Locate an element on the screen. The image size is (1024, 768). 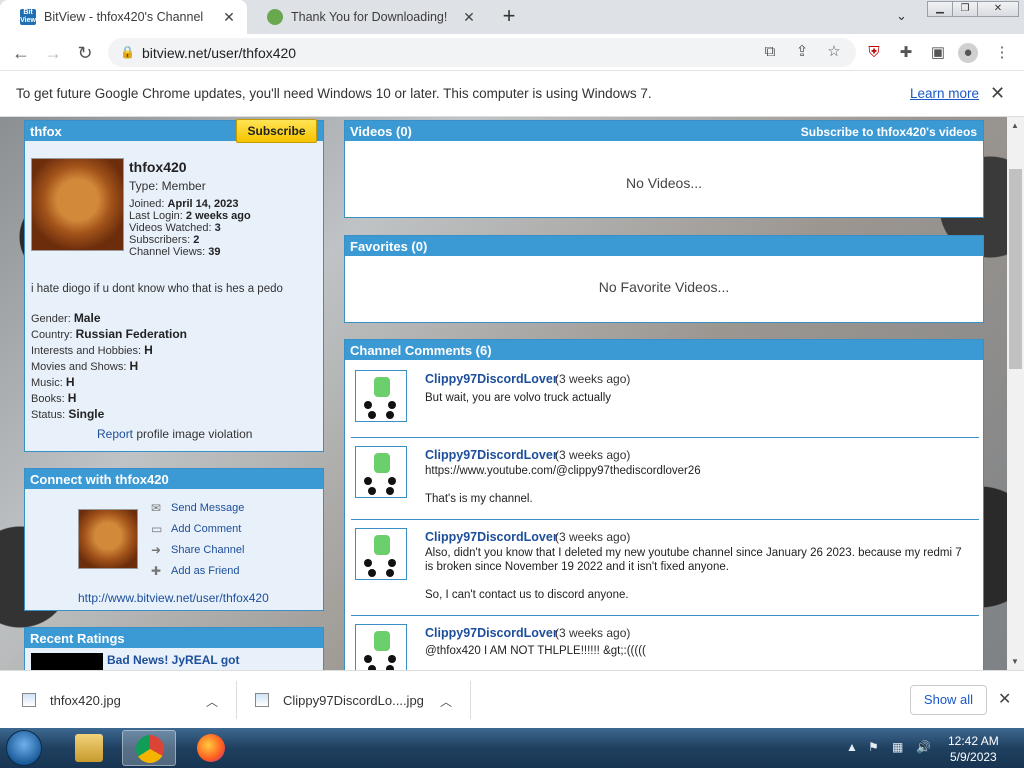
subscribe-button: Subscribe is located at coordinates (276, 131).